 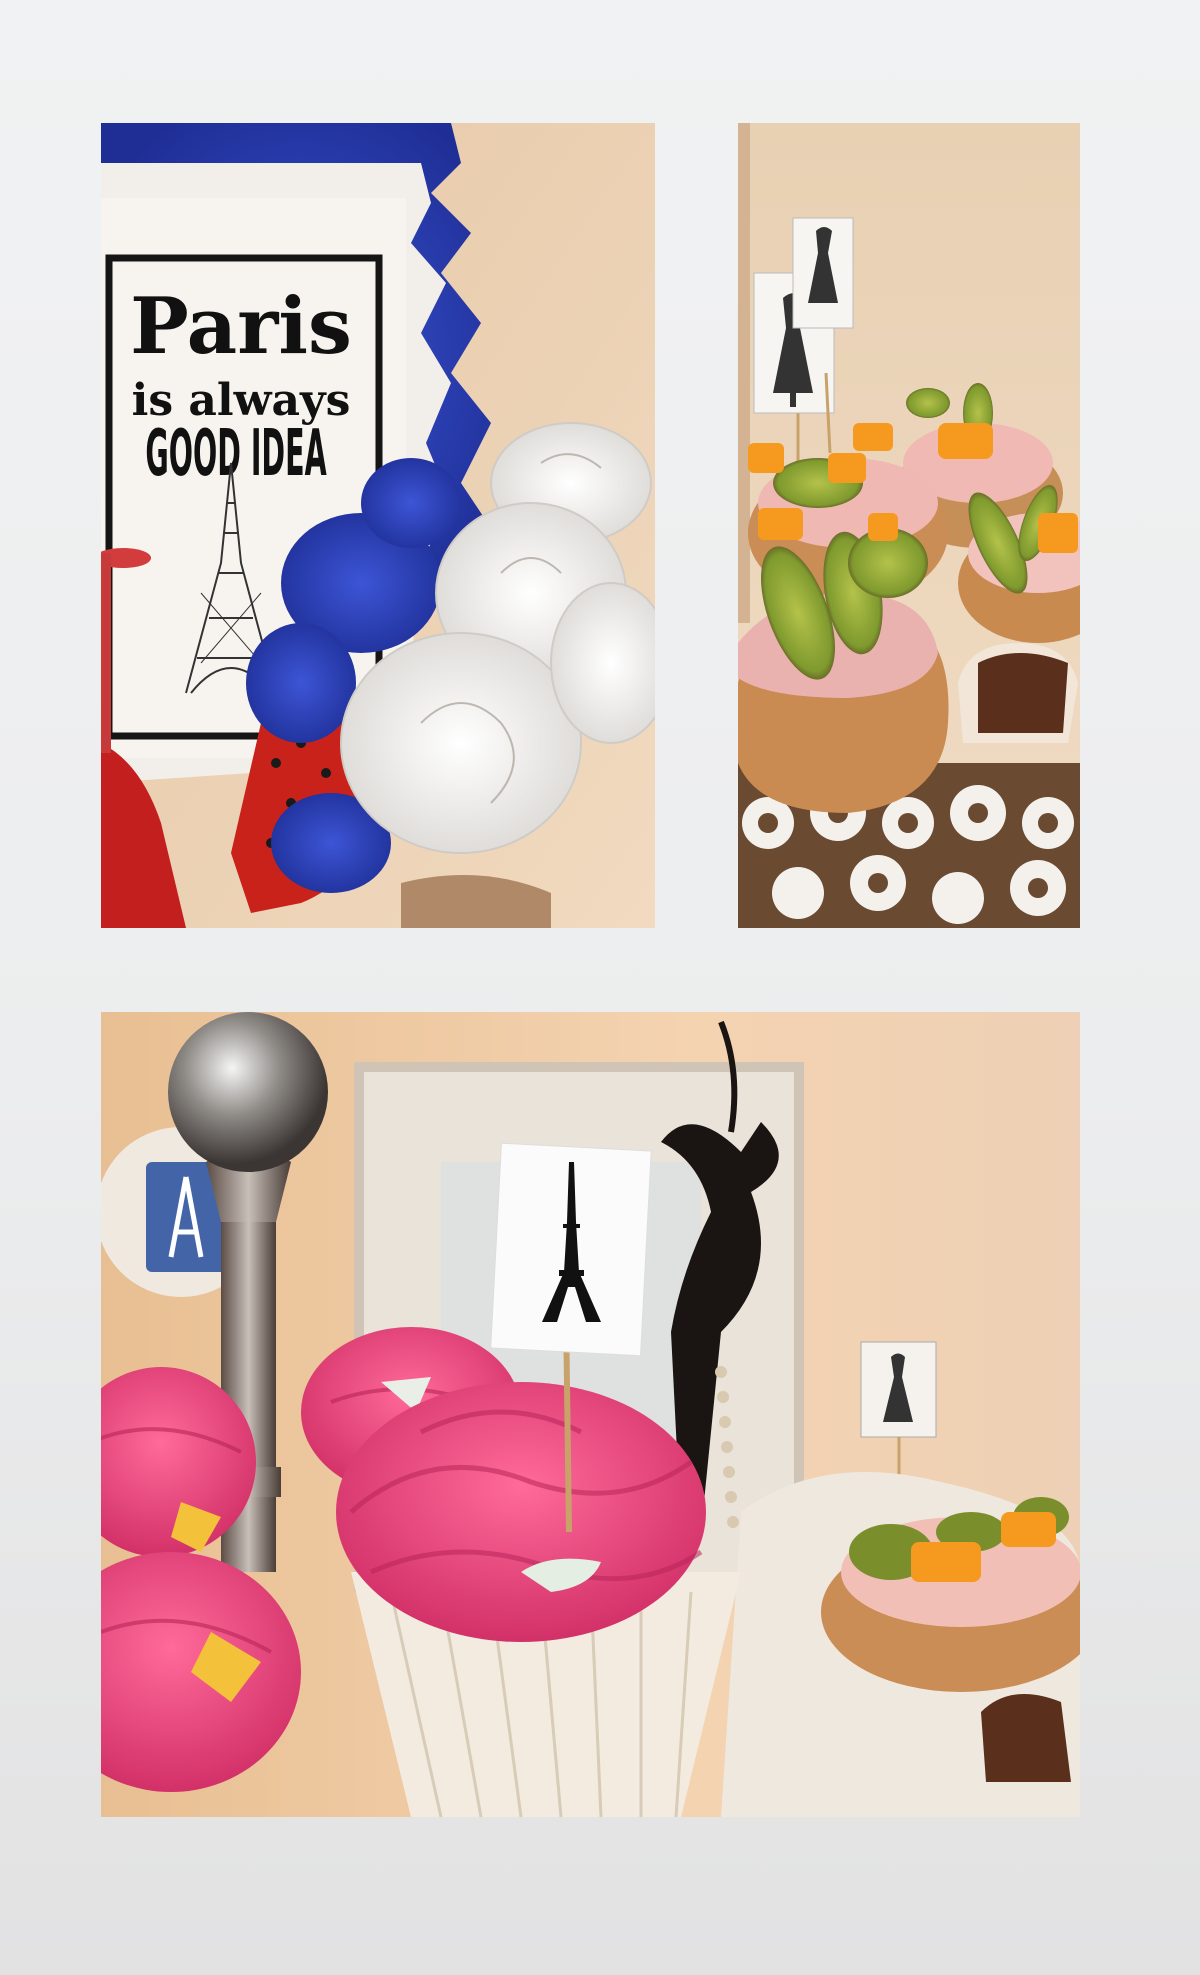 What do you see at coordinates (241, 326) in the screenshot?
I see `sign-title: Paris` at bounding box center [241, 326].